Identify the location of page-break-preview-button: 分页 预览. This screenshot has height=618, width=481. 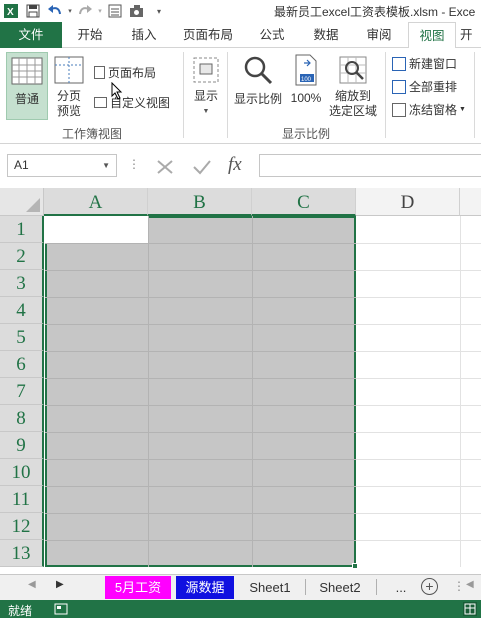
(69, 86).